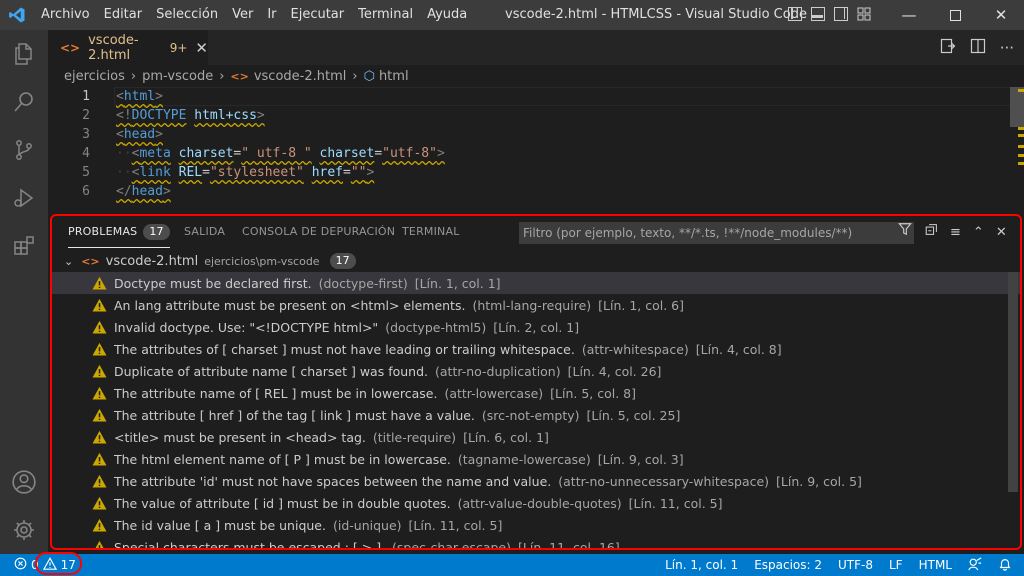 The height and width of the screenshot is (576, 1024). Describe the element at coordinates (318, 15) in the screenshot. I see `menu-item-ejecutar: Ejecutar` at that location.